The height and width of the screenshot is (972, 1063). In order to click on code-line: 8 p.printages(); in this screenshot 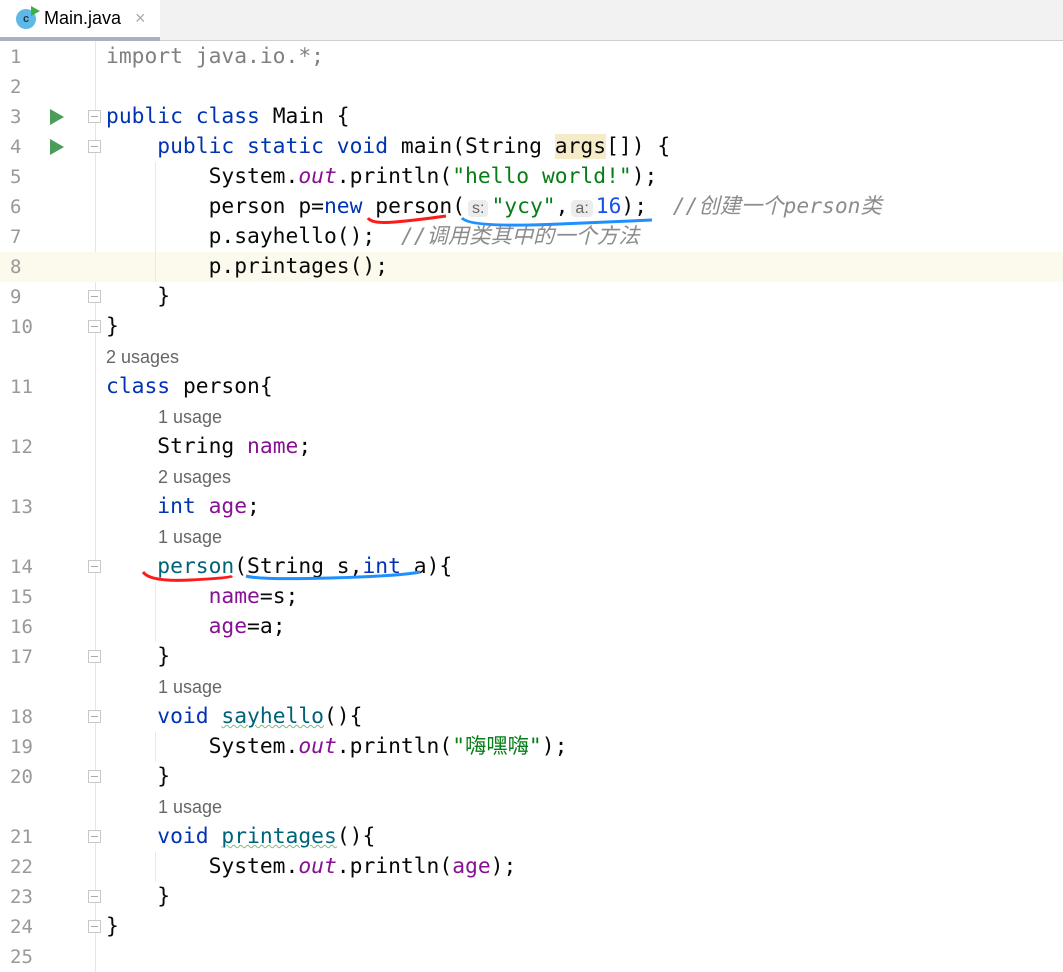, I will do `click(531, 267)`.